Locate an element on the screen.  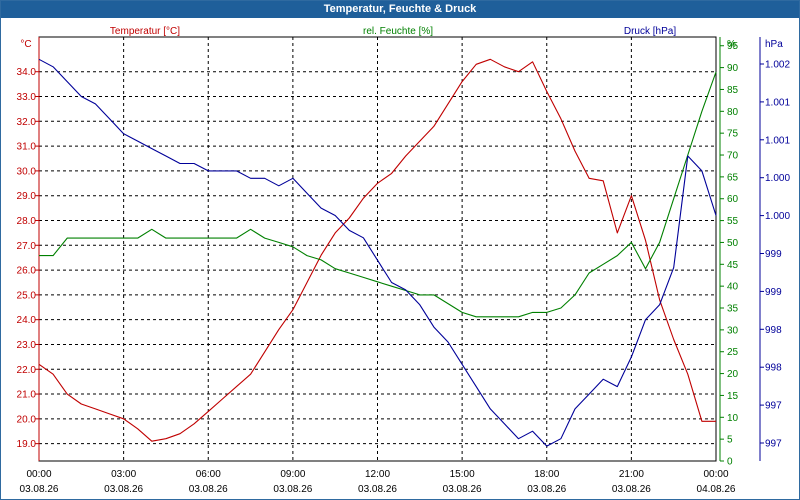
hum-tick-label: 40 is located at coordinates (733, 287).